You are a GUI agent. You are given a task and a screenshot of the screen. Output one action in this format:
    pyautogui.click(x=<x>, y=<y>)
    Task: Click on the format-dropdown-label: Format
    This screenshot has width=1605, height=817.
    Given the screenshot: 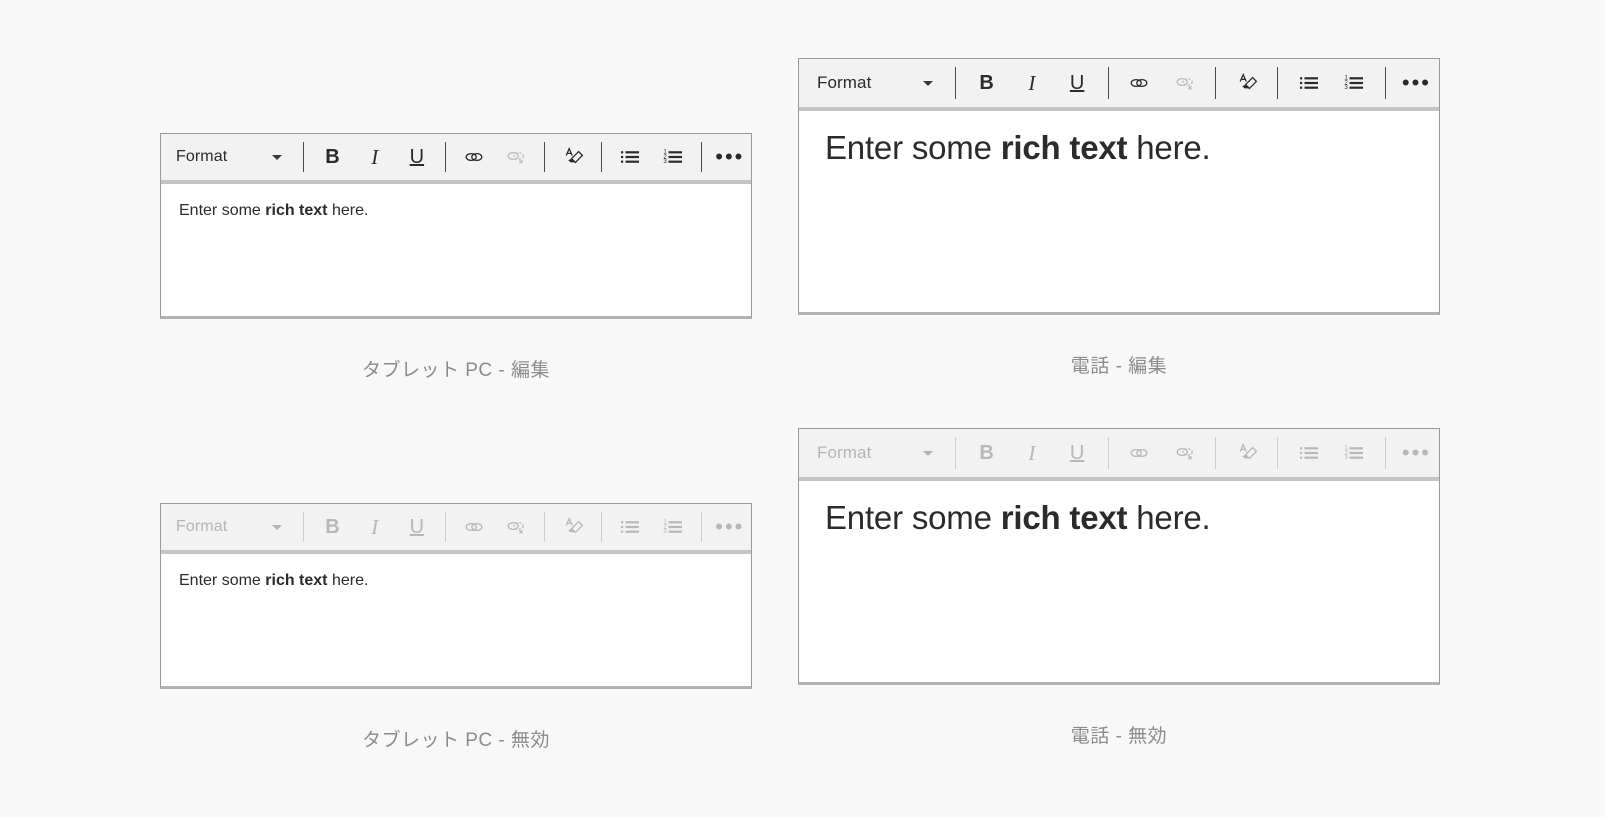 What is the action you would take?
    pyautogui.click(x=202, y=156)
    